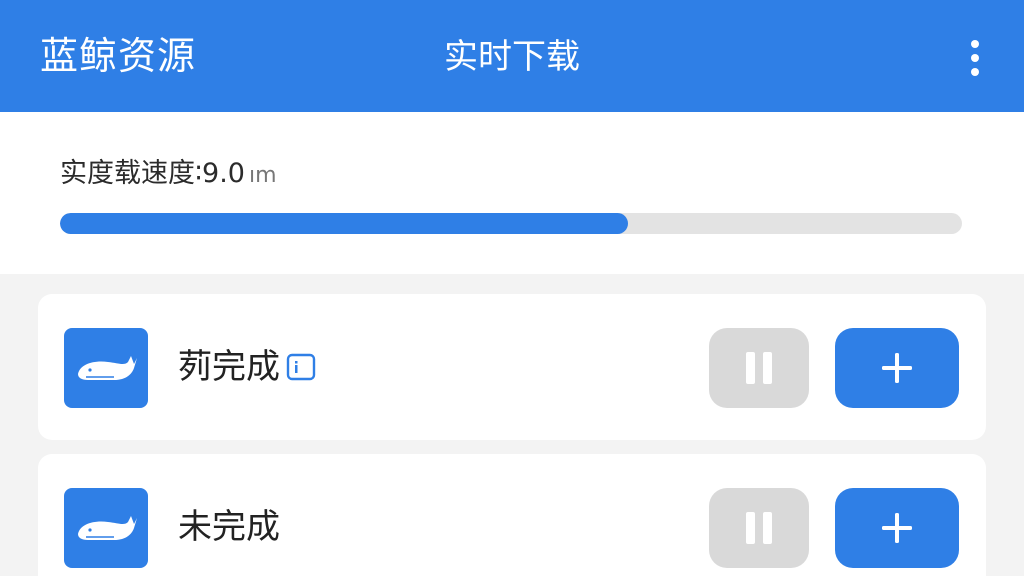 The width and height of the screenshot is (1024, 576). I want to click on speed-value: 9.0, so click(223, 173).